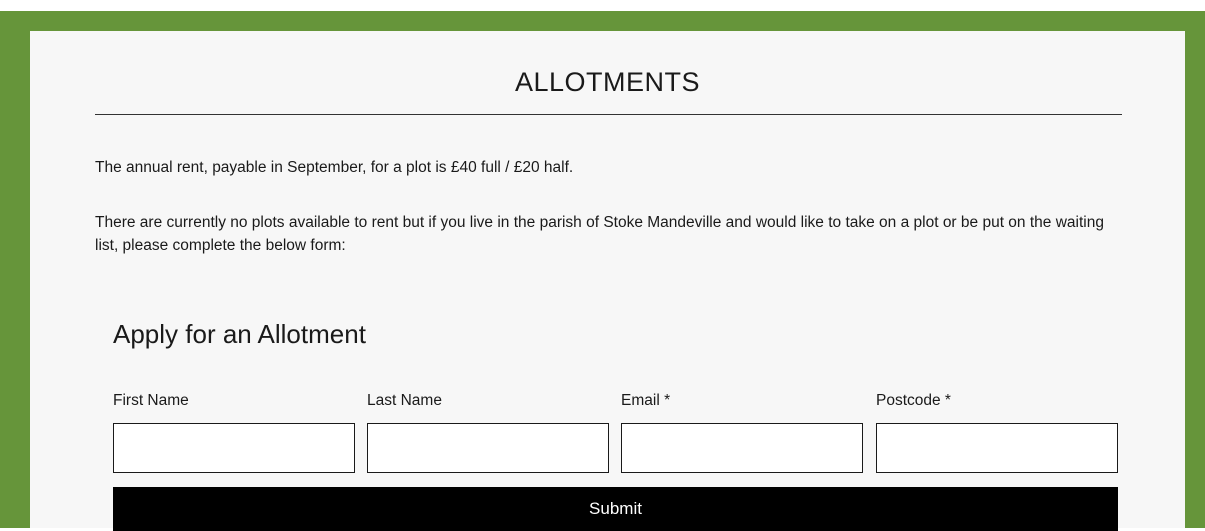 This screenshot has width=1205, height=531. What do you see at coordinates (646, 400) in the screenshot?
I see `email-label: Email *` at bounding box center [646, 400].